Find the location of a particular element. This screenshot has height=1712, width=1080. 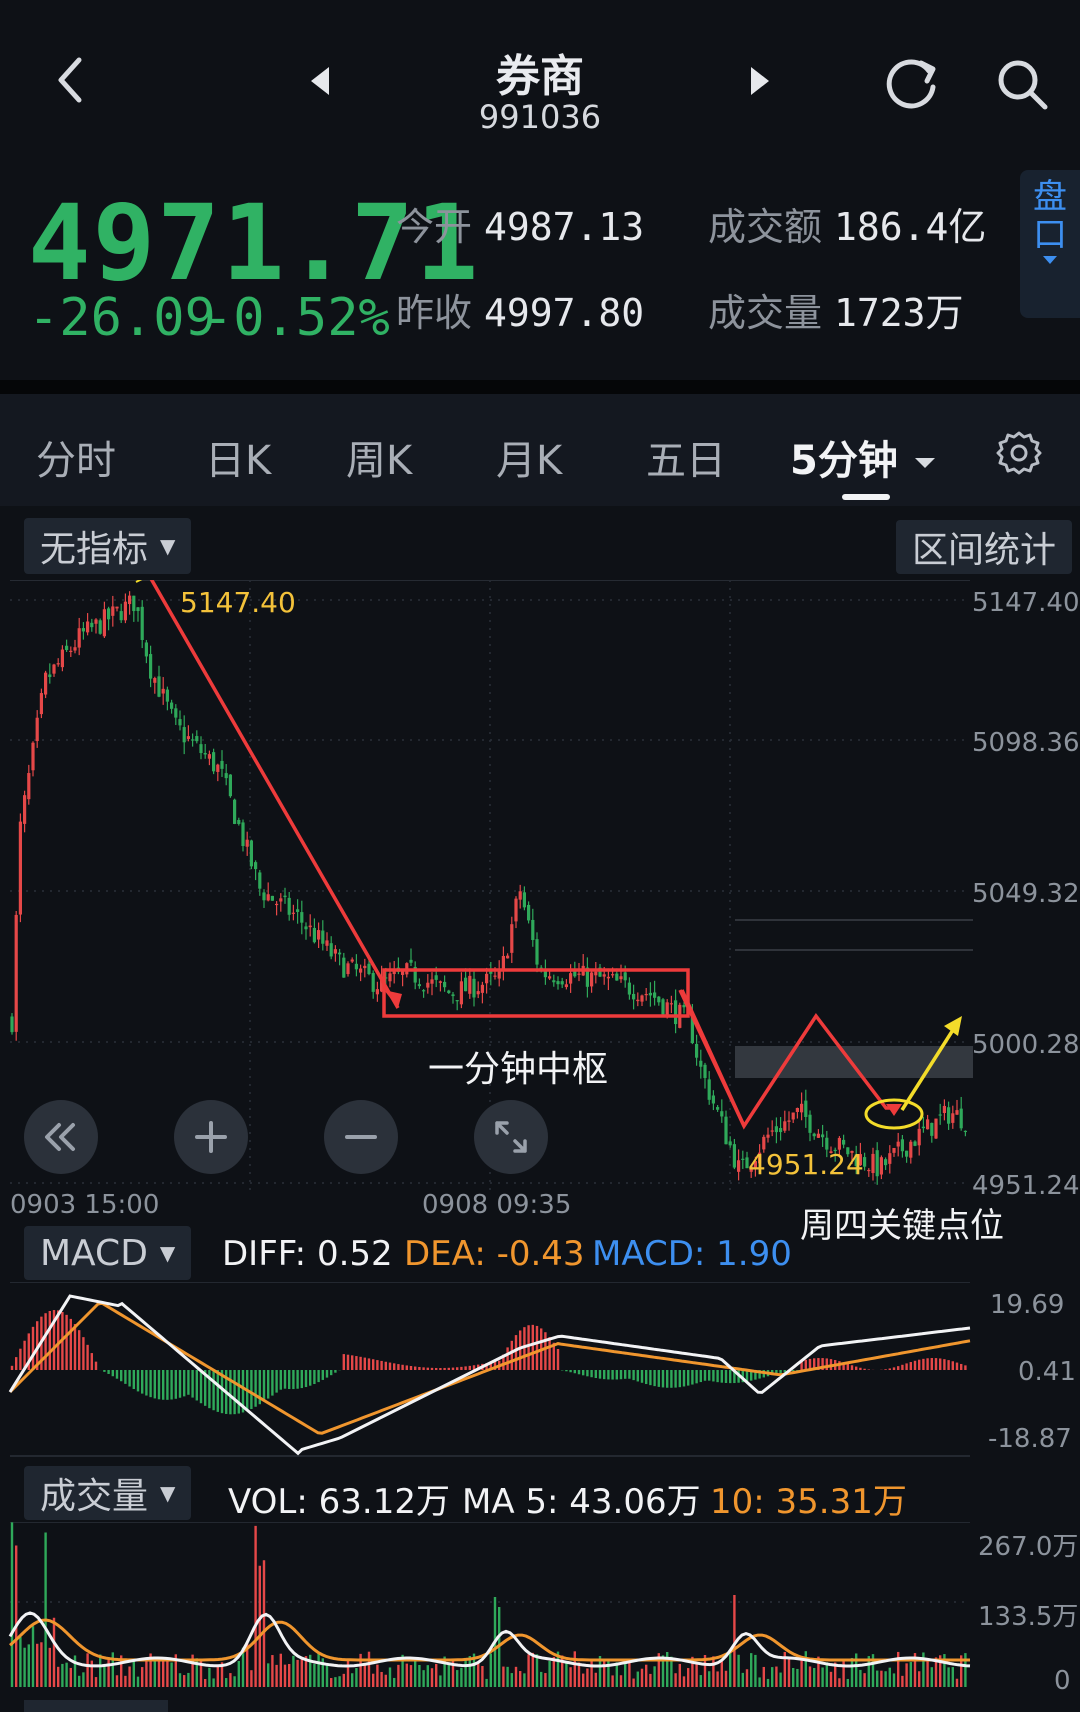

prev-stock-button is located at coordinates (320, 81).